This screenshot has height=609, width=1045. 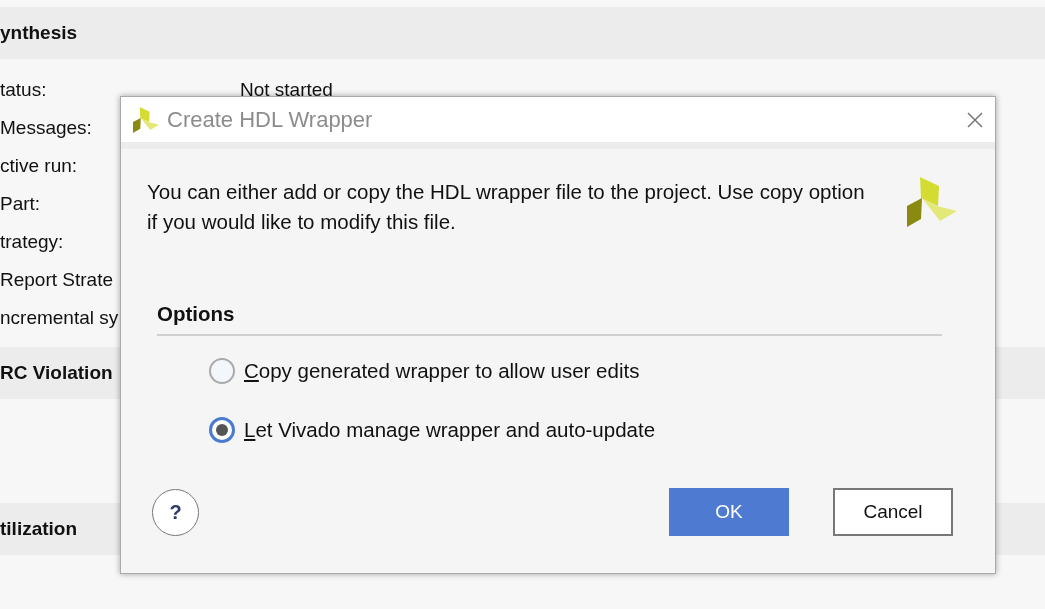 What do you see at coordinates (23, 89) in the screenshot?
I see `field-label: tatus:` at bounding box center [23, 89].